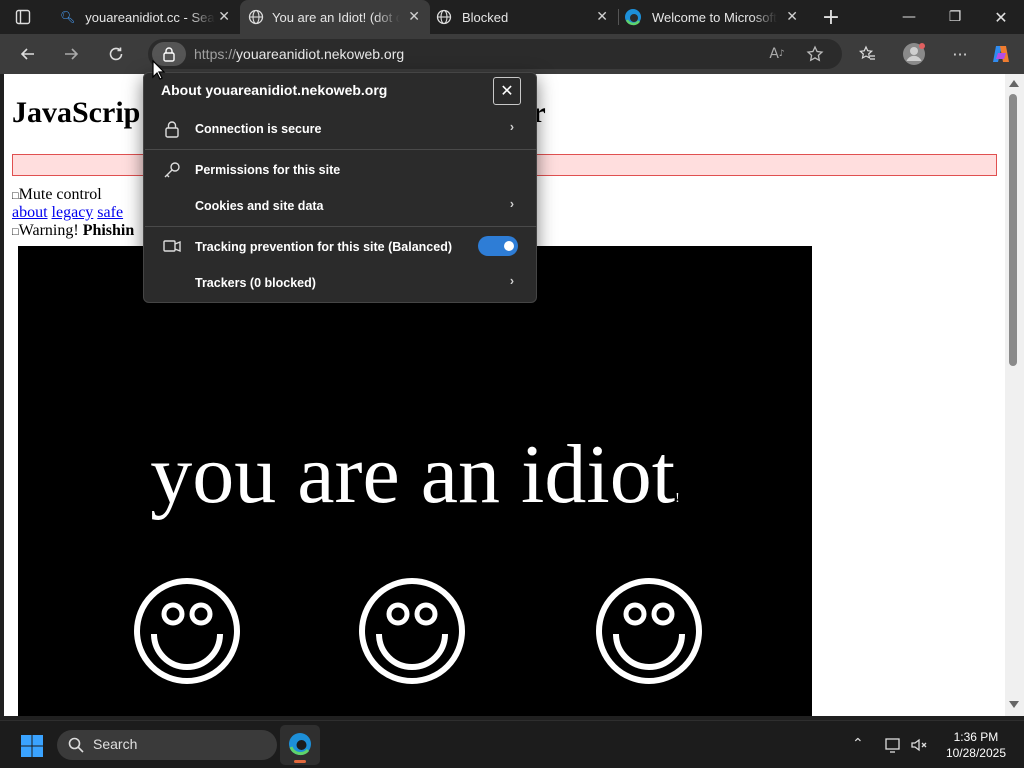 Image resolution: width=1024 pixels, height=768 pixels. What do you see at coordinates (172, 246) in the screenshot?
I see `tracking-icon` at bounding box center [172, 246].